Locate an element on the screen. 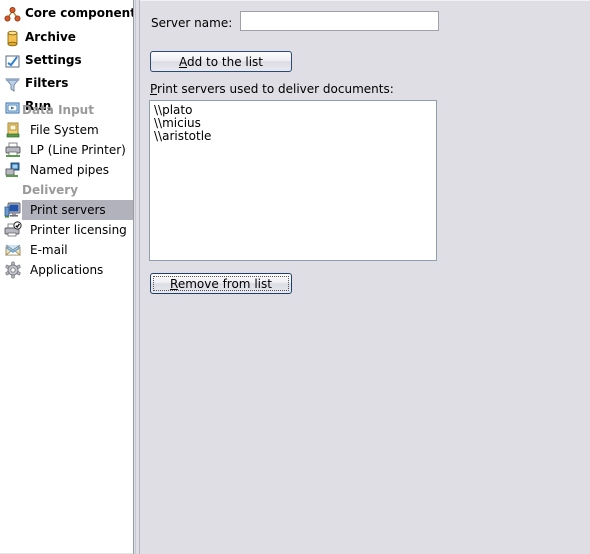 The height and width of the screenshot is (554, 590). sidebar-item-email: E-mail is located at coordinates (66, 250).